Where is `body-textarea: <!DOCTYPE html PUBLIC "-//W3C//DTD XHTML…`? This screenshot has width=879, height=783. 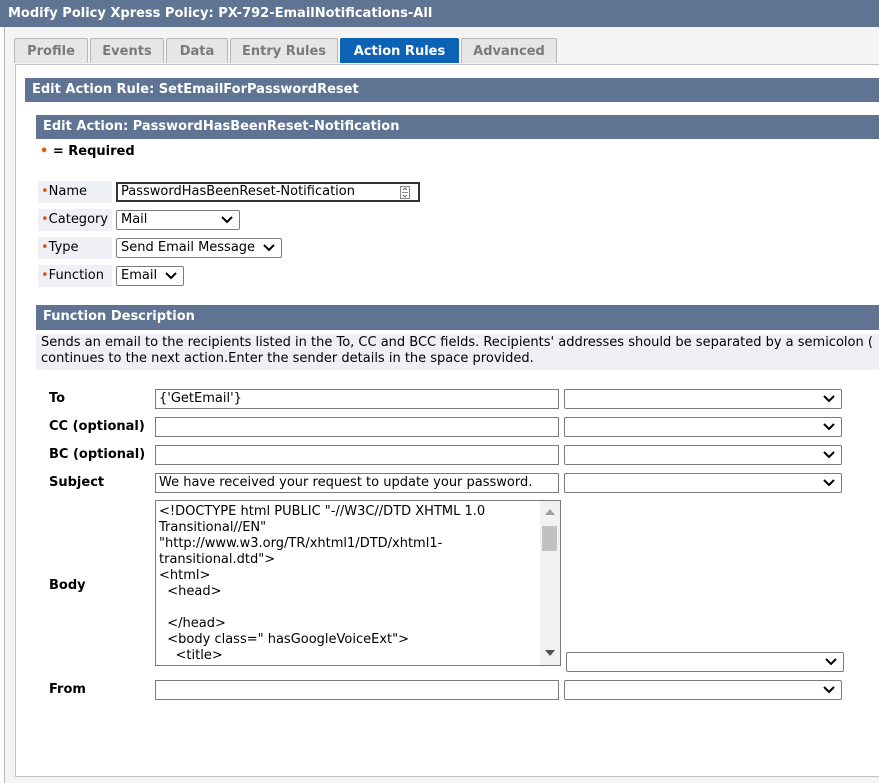 body-textarea: <!DOCTYPE html PUBLIC "-//W3C//DTD XHTML… is located at coordinates (358, 583).